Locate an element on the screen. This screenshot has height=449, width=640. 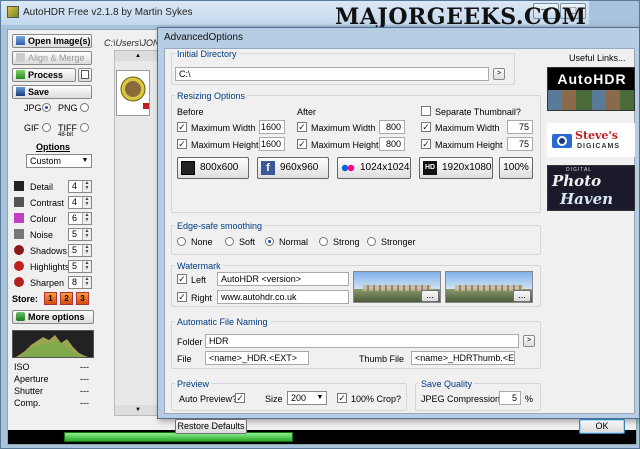
preview-size-select: 200 ▼ is located at coordinates (307, 398).